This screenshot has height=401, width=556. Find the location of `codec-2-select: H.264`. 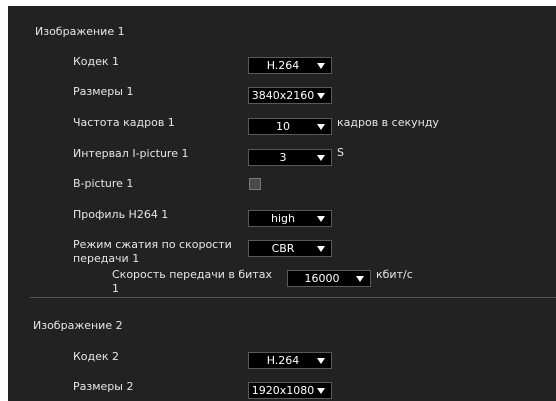

codec-2-select: H.264 is located at coordinates (290, 360).